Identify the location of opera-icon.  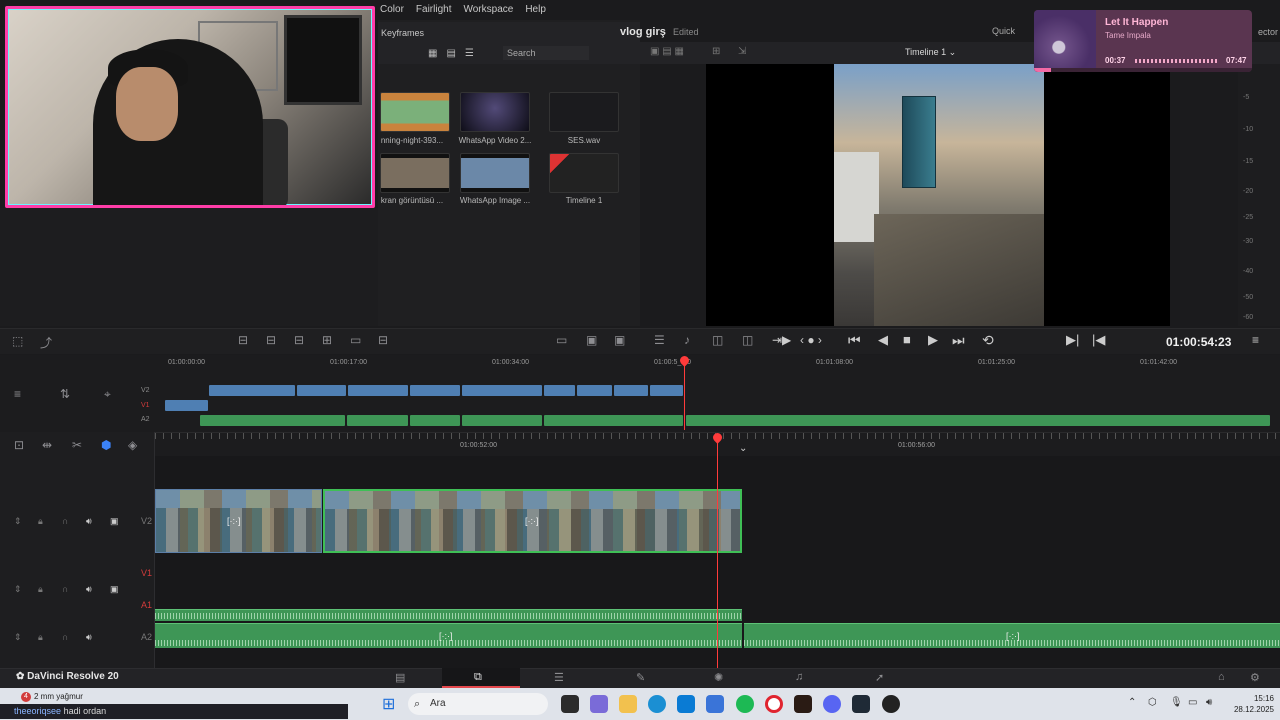
(774, 704).